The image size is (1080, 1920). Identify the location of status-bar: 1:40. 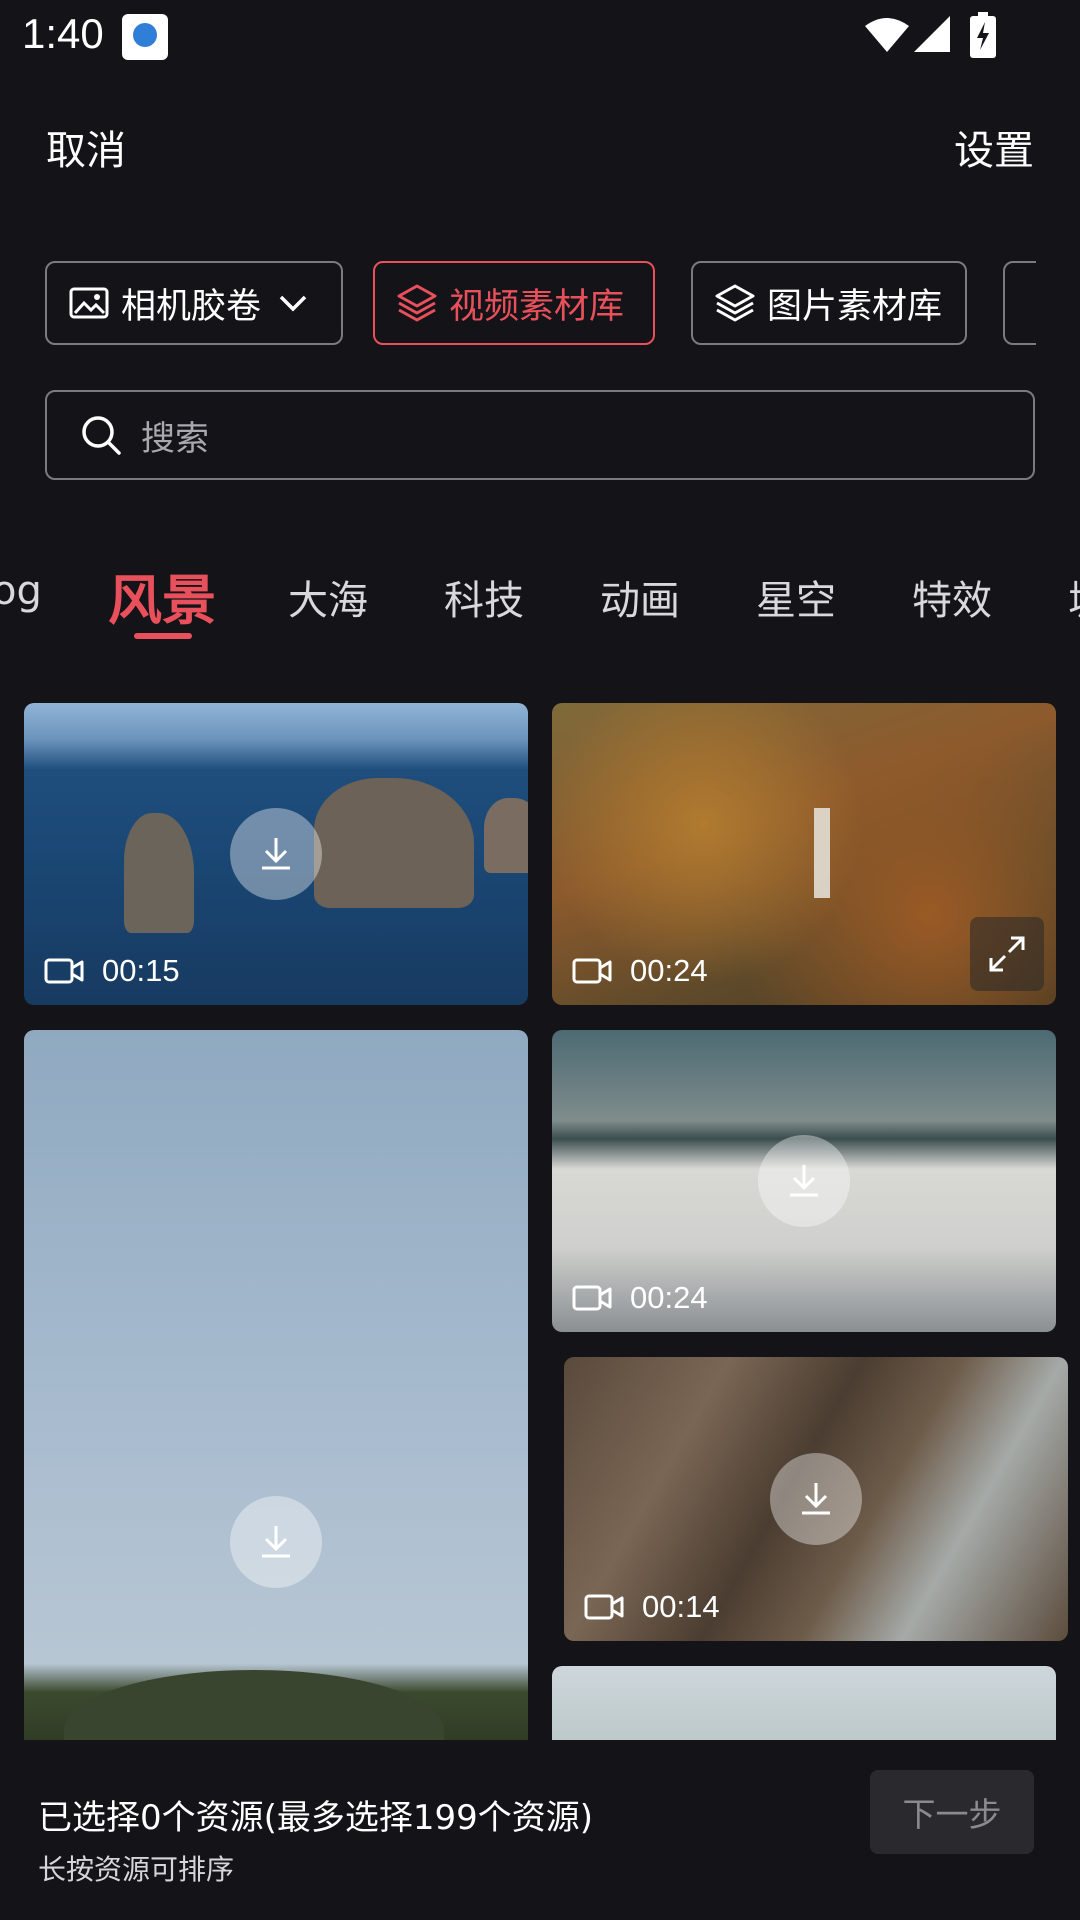
(540, 36).